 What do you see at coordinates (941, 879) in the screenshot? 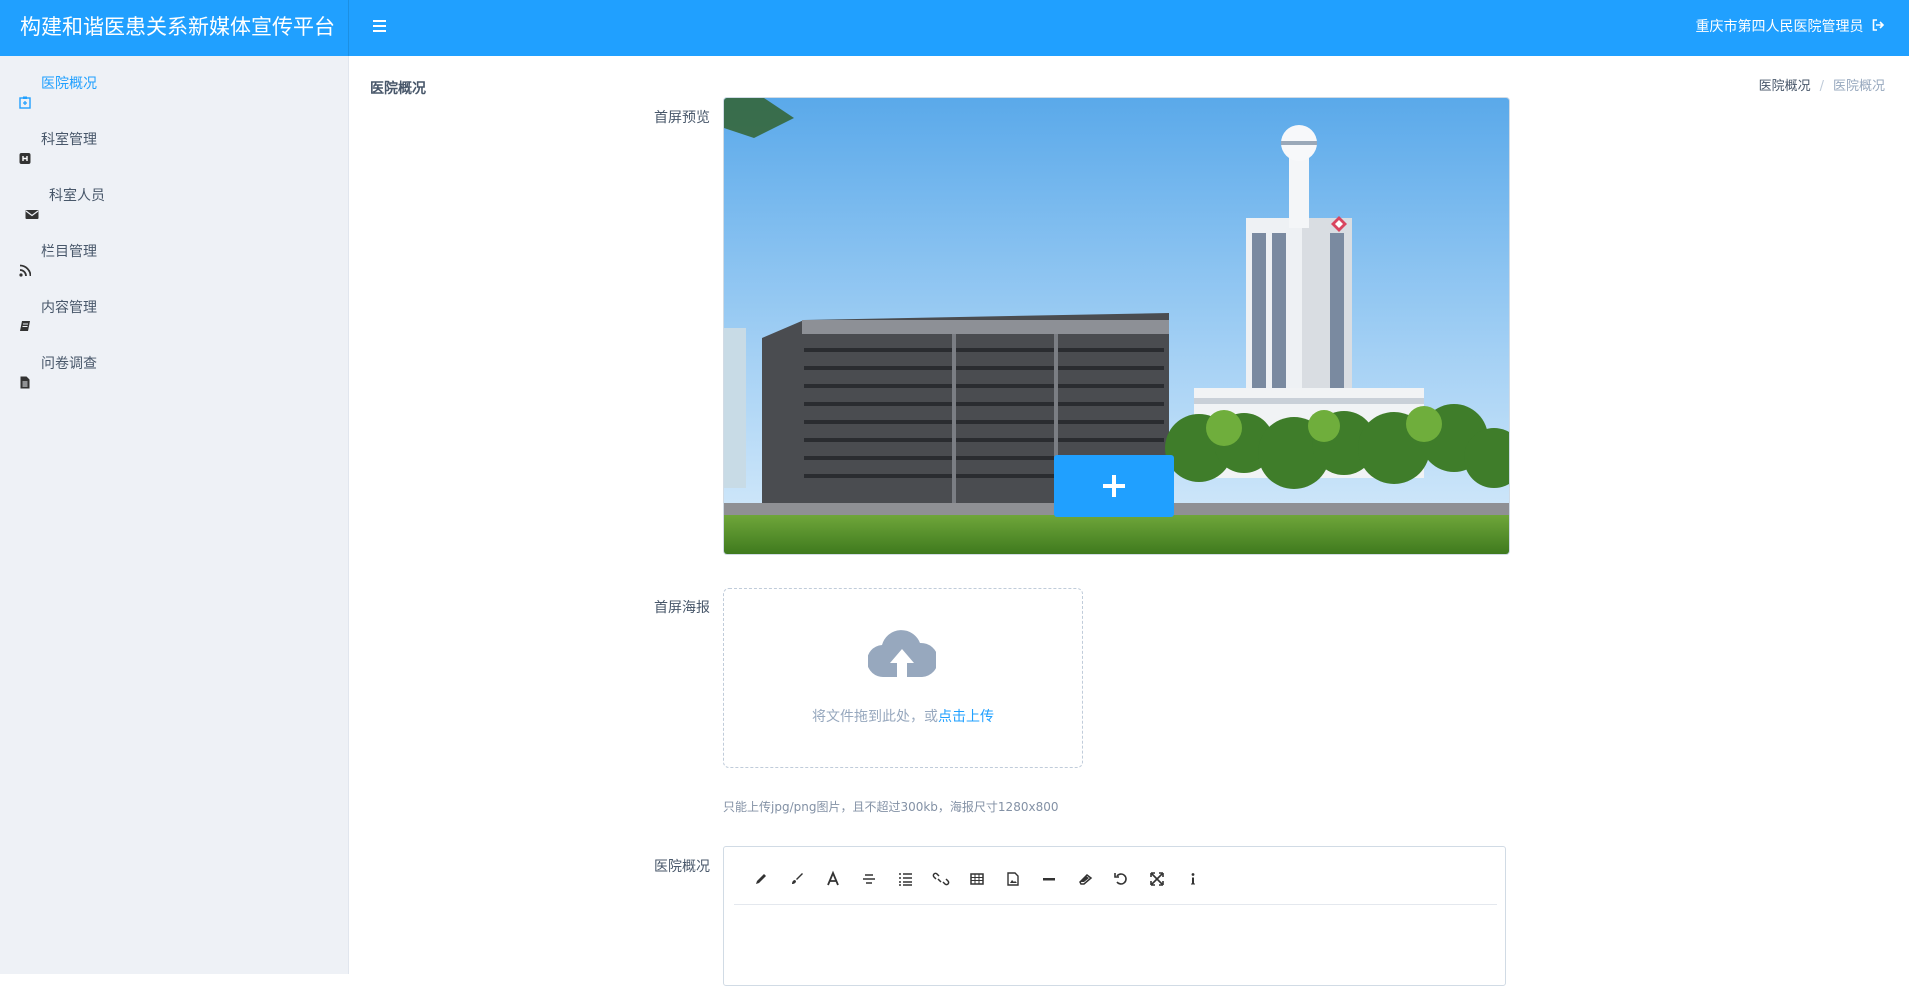
I see `unlink-icon` at bounding box center [941, 879].